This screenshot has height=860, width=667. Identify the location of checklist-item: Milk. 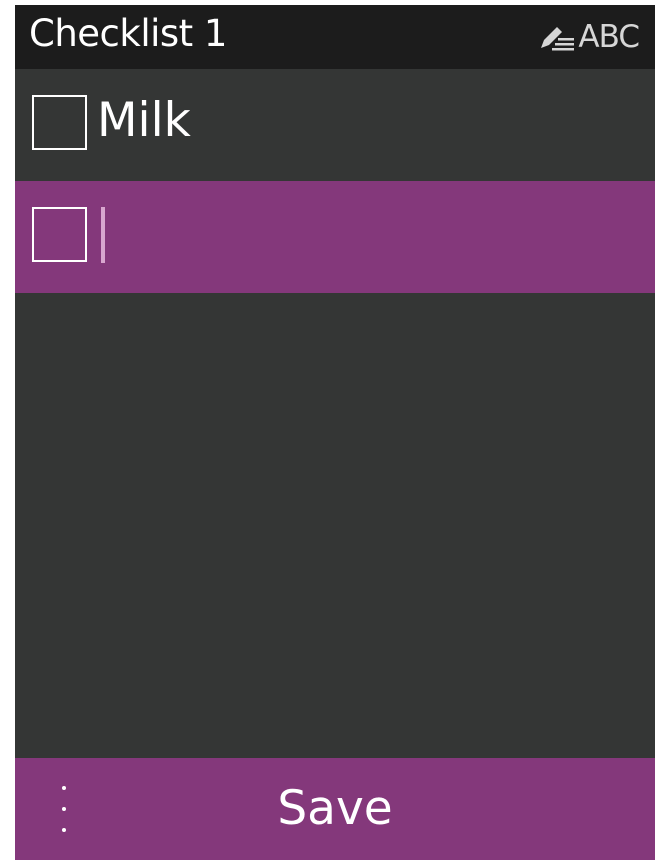
(335, 125).